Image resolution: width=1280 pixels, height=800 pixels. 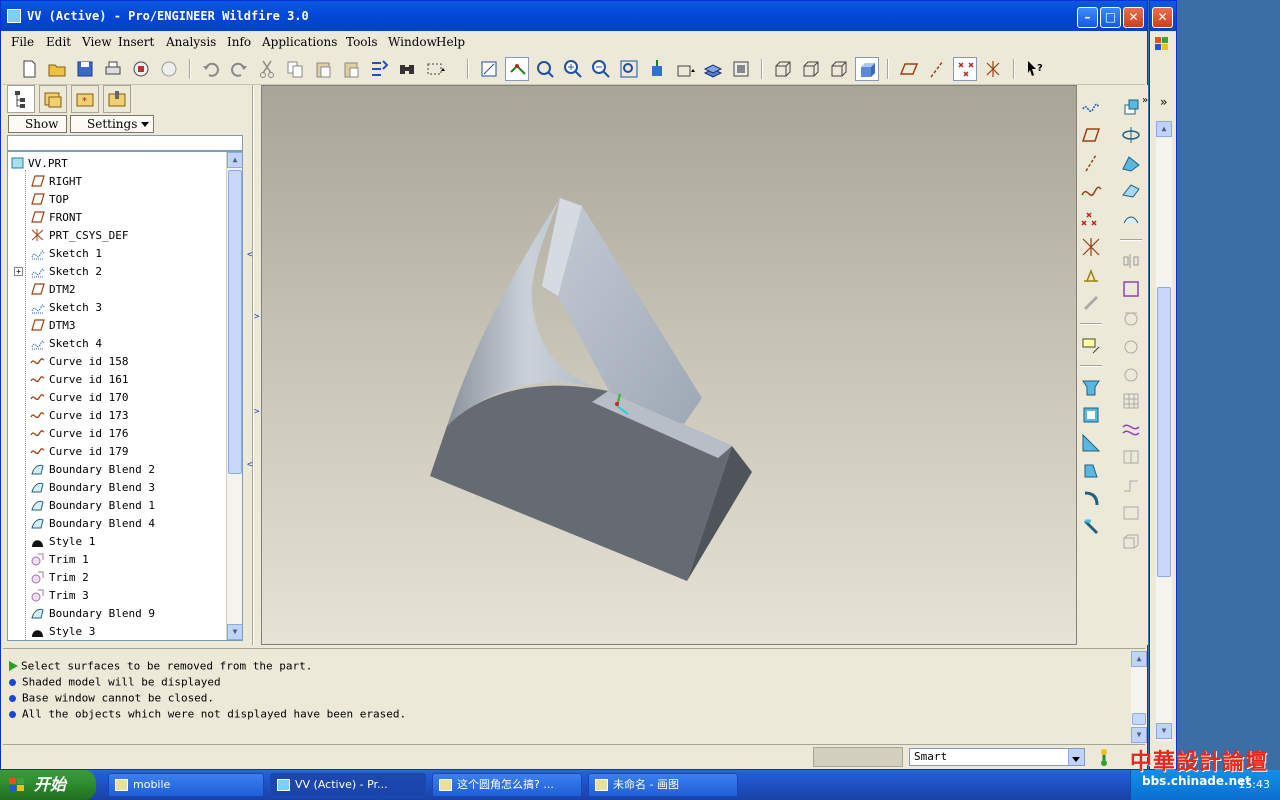 I want to click on zoom-in-icon, so click(x=573, y=69).